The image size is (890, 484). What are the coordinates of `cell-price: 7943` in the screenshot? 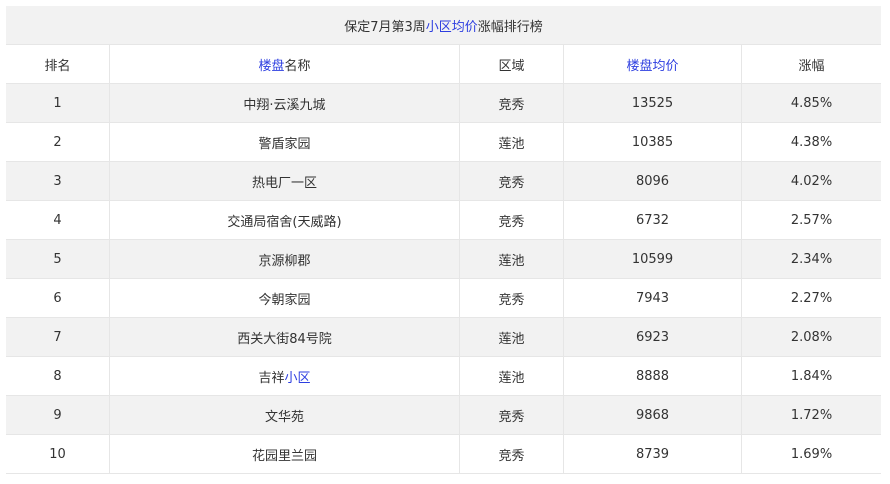 It's located at (653, 298).